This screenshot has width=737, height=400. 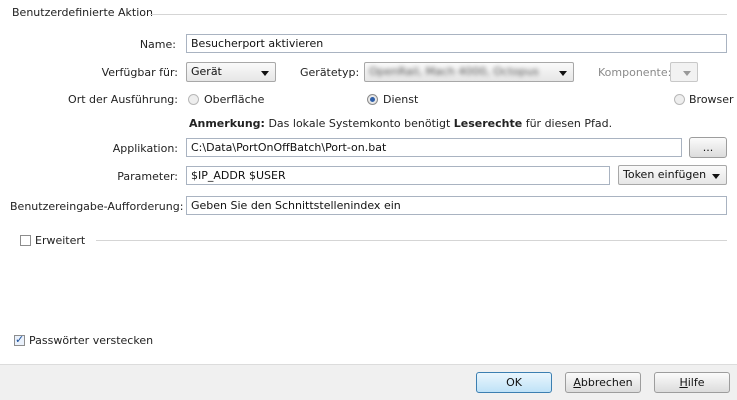 What do you see at coordinates (145, 148) in the screenshot?
I see `applikation-label: Applikation:` at bounding box center [145, 148].